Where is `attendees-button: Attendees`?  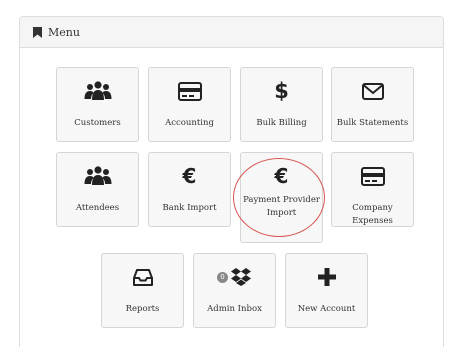 attendees-button: Attendees is located at coordinates (97, 189).